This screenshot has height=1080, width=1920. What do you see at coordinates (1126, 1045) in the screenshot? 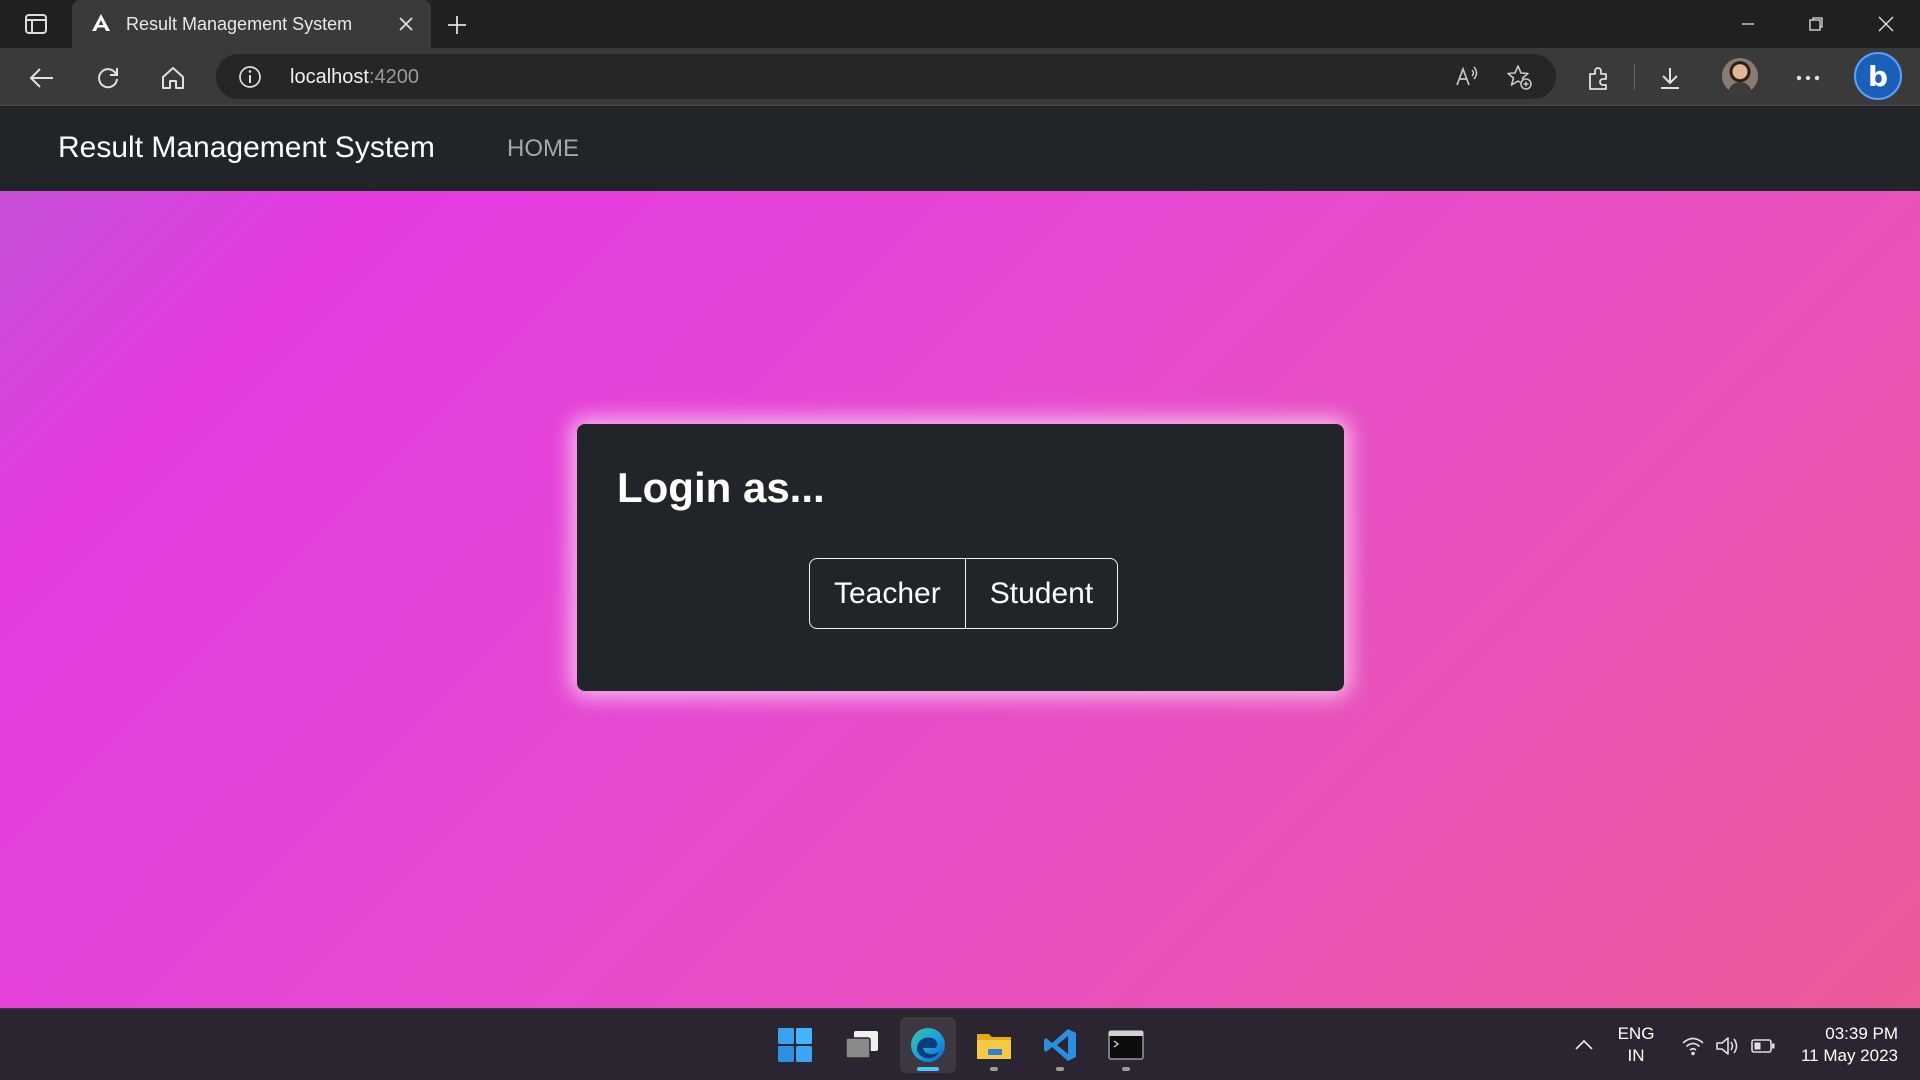
I see `terminal-icon` at bounding box center [1126, 1045].